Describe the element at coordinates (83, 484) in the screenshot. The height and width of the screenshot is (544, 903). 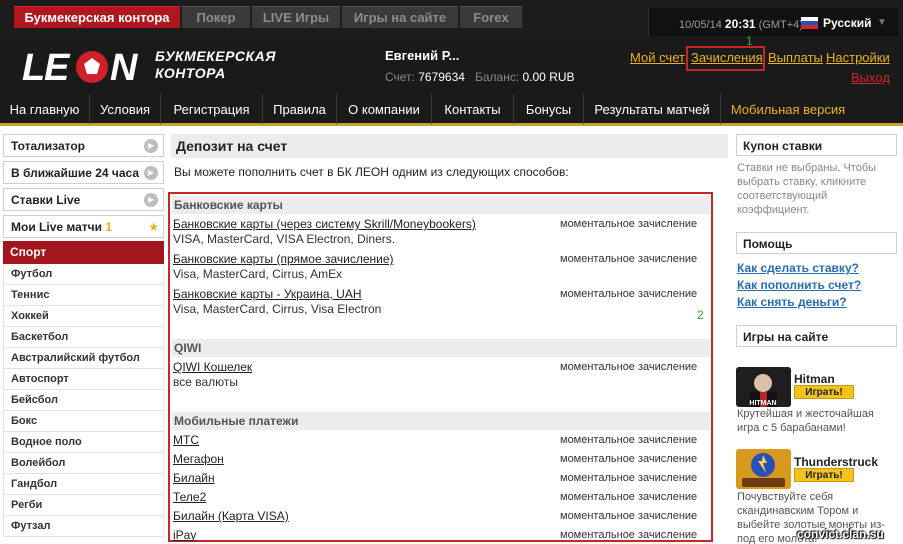
I see `sport-item-handball: Гандбол` at that location.